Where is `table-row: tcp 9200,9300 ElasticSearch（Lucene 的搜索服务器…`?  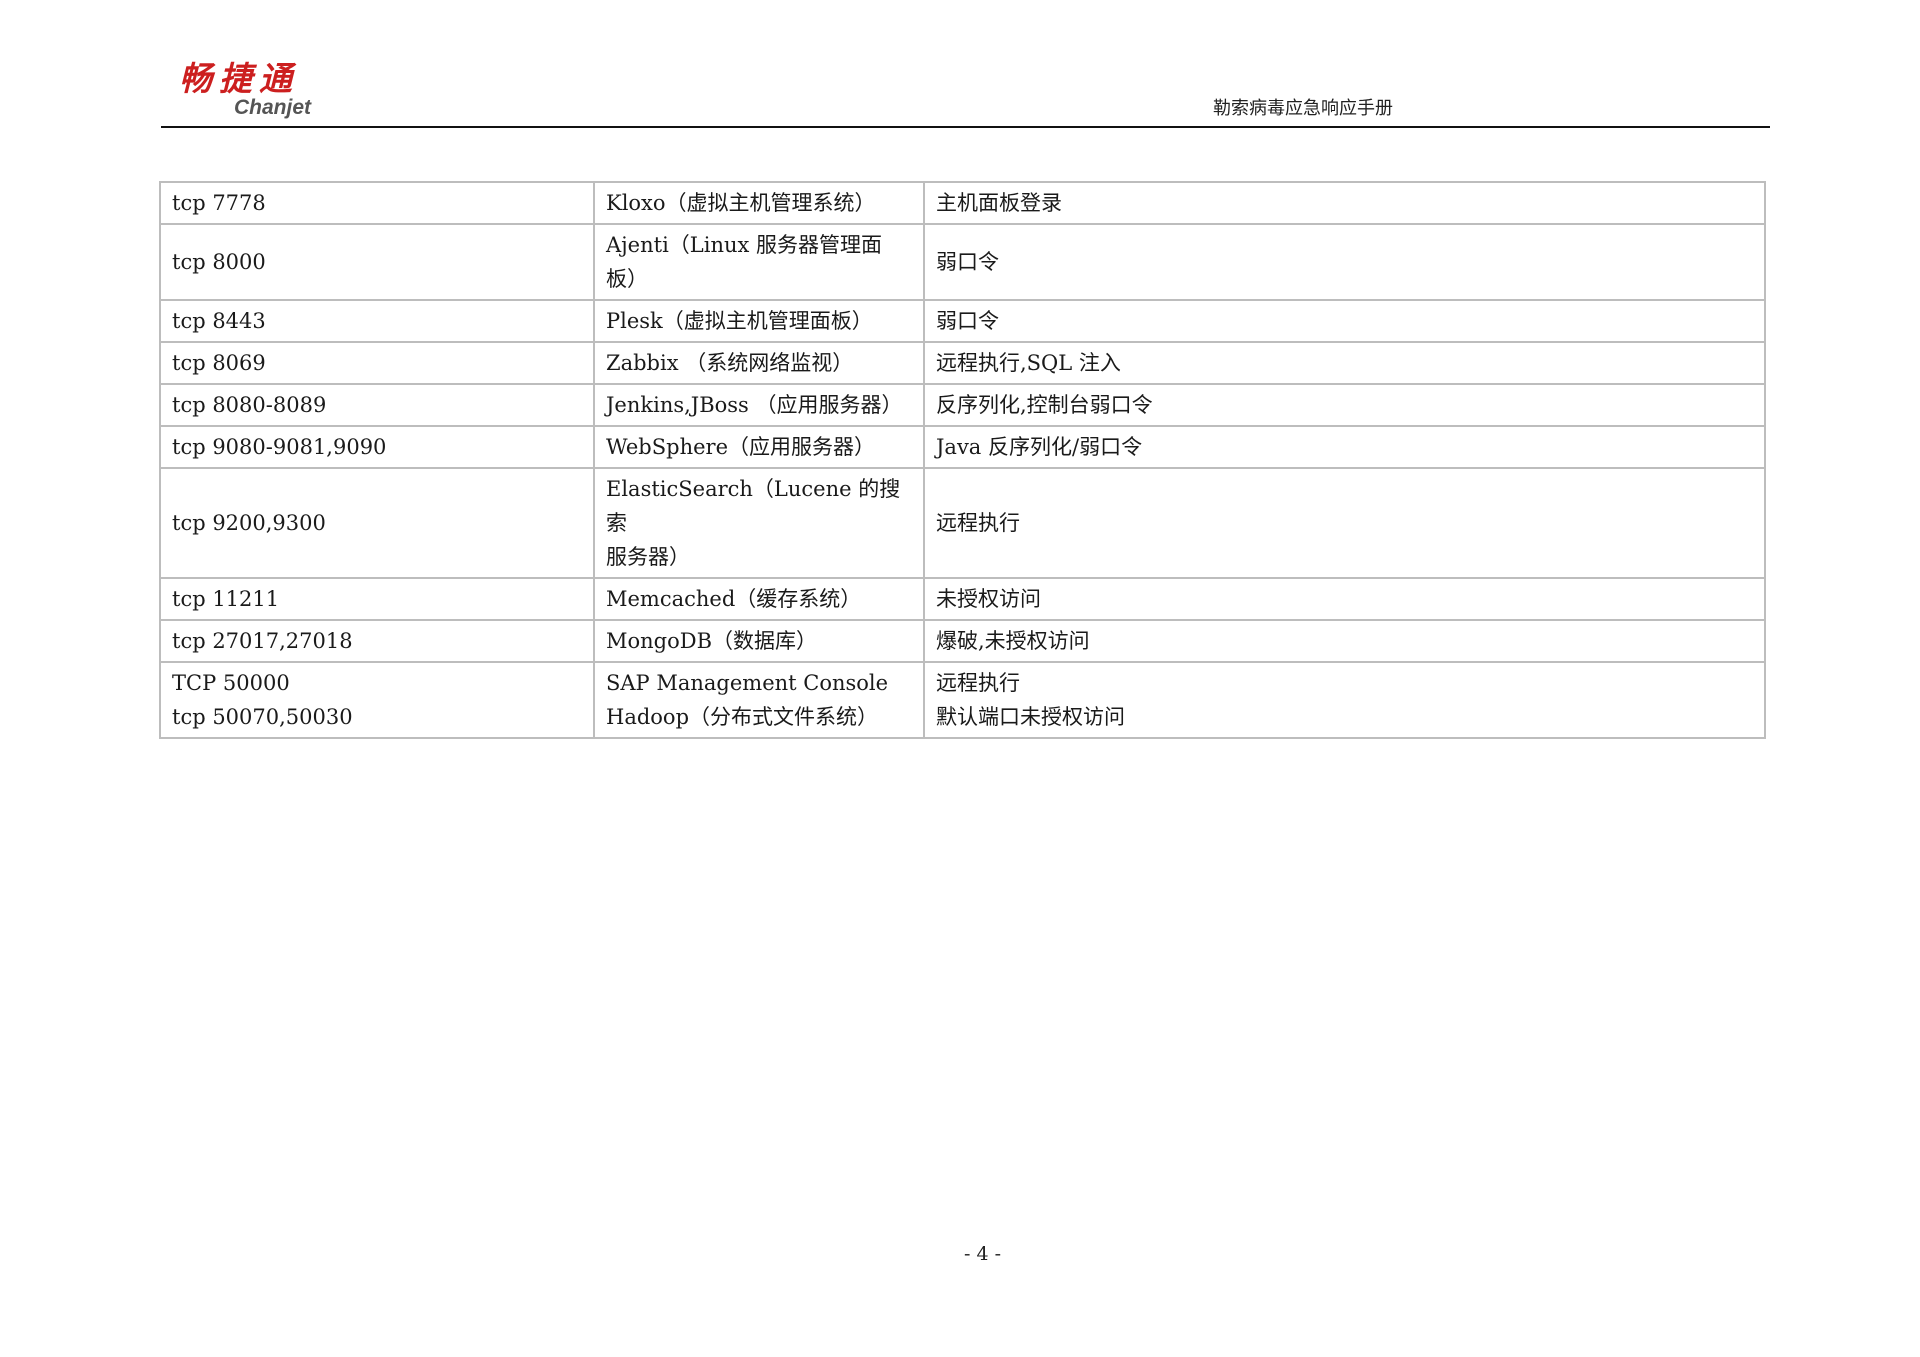 table-row: tcp 9200,9300 ElasticSearch（Lucene 的搜索服务器… is located at coordinates (962, 523).